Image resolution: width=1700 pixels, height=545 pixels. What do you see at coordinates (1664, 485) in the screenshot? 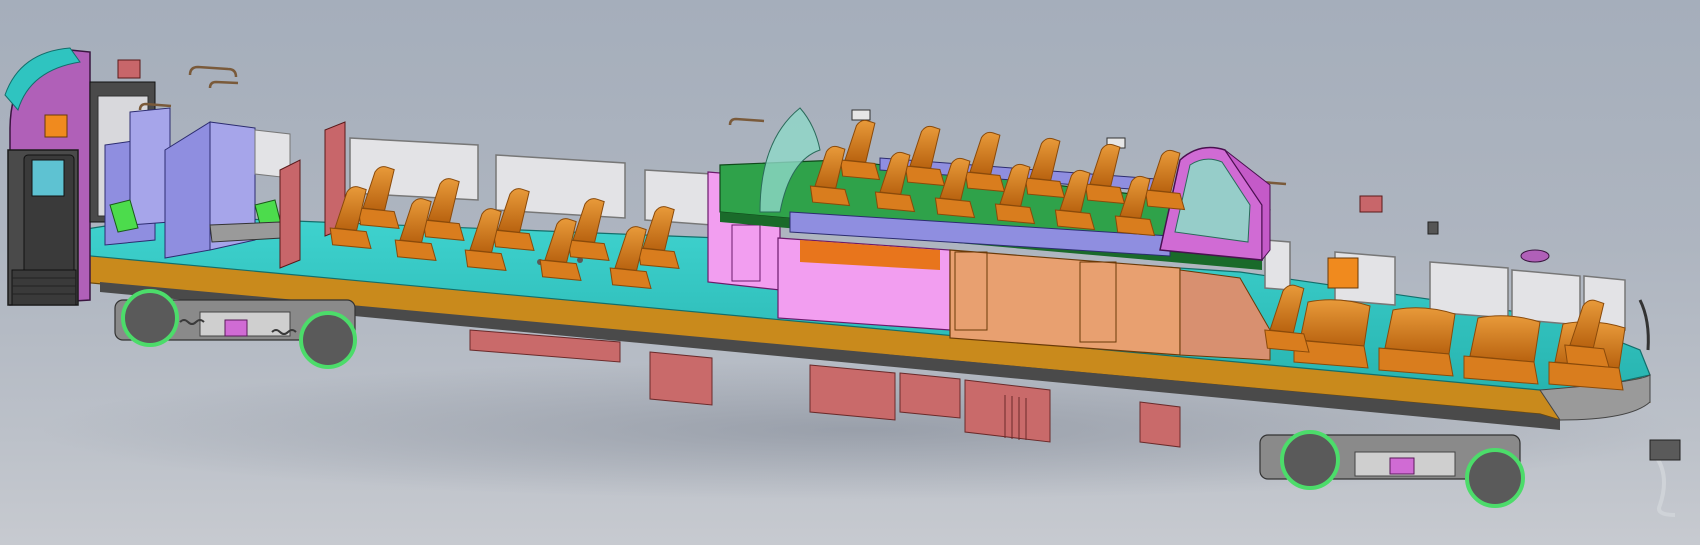
I see `coupler-hose` at bounding box center [1664, 485].